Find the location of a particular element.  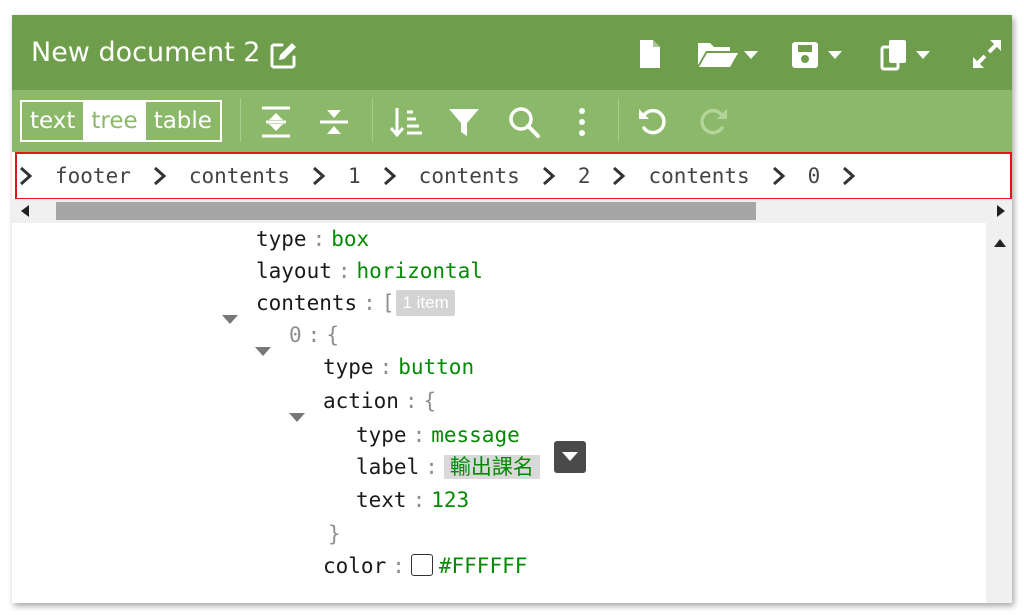

tree-node: text:123 is located at coordinates (412, 500).